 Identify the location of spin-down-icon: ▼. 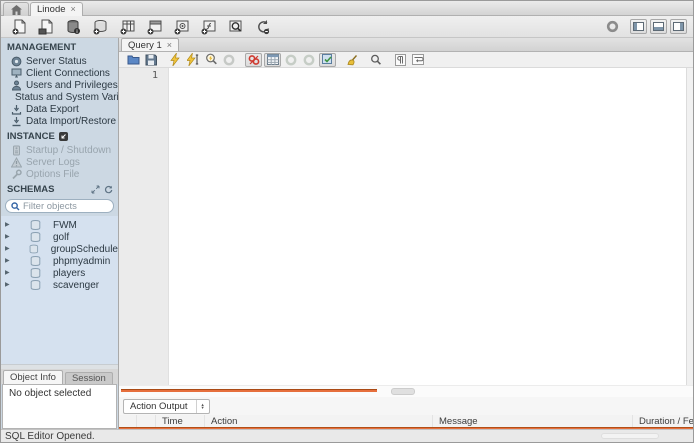
(203, 407).